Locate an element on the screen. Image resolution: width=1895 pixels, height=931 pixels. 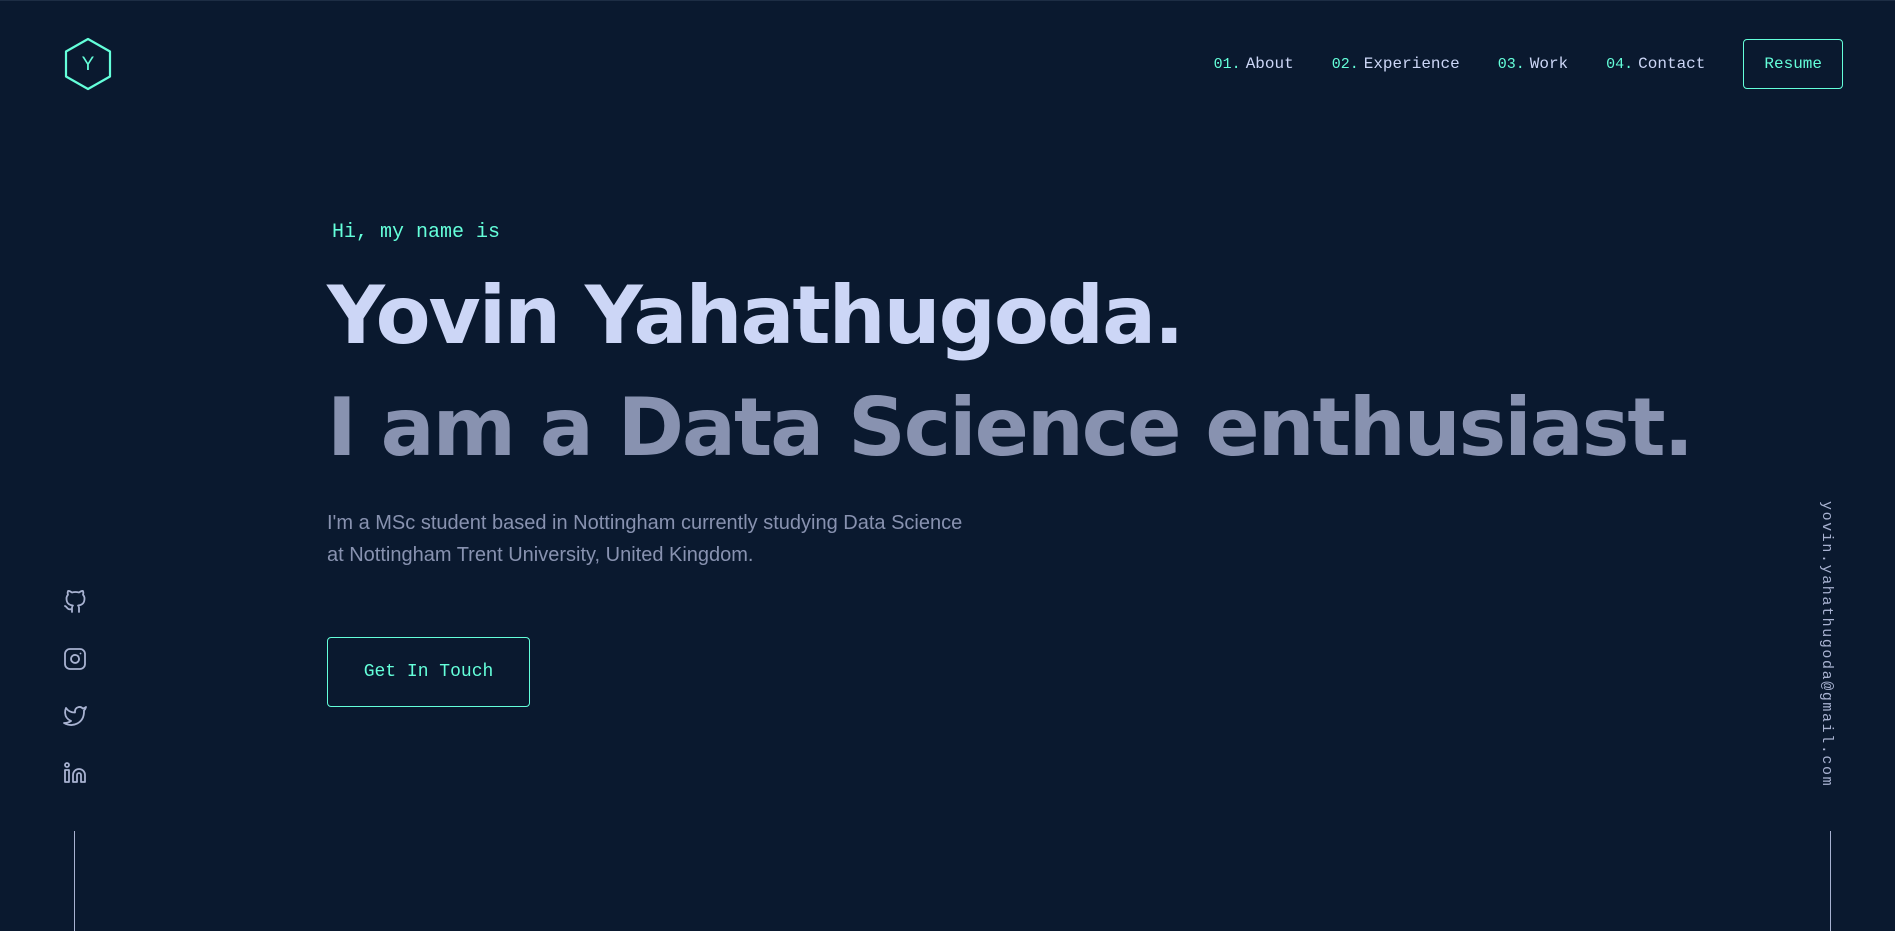
github-link is located at coordinates (75, 602).